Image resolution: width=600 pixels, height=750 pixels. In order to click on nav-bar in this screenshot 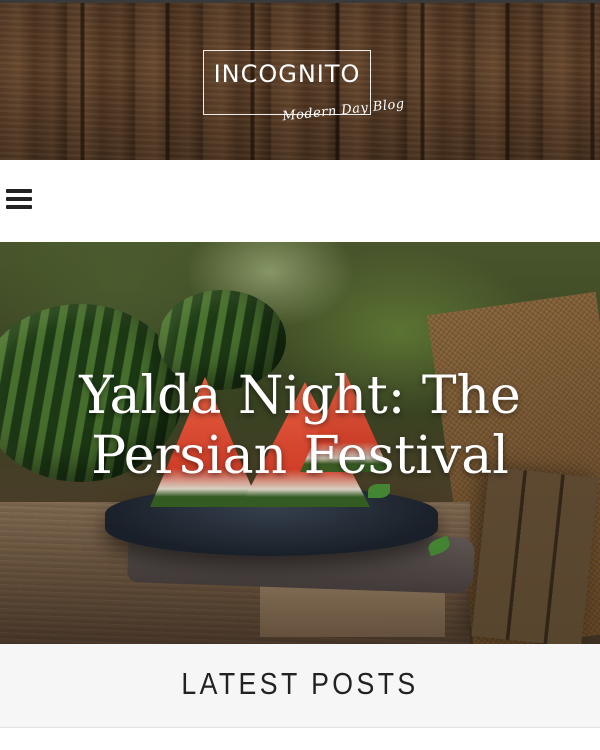, I will do `click(300, 201)`.